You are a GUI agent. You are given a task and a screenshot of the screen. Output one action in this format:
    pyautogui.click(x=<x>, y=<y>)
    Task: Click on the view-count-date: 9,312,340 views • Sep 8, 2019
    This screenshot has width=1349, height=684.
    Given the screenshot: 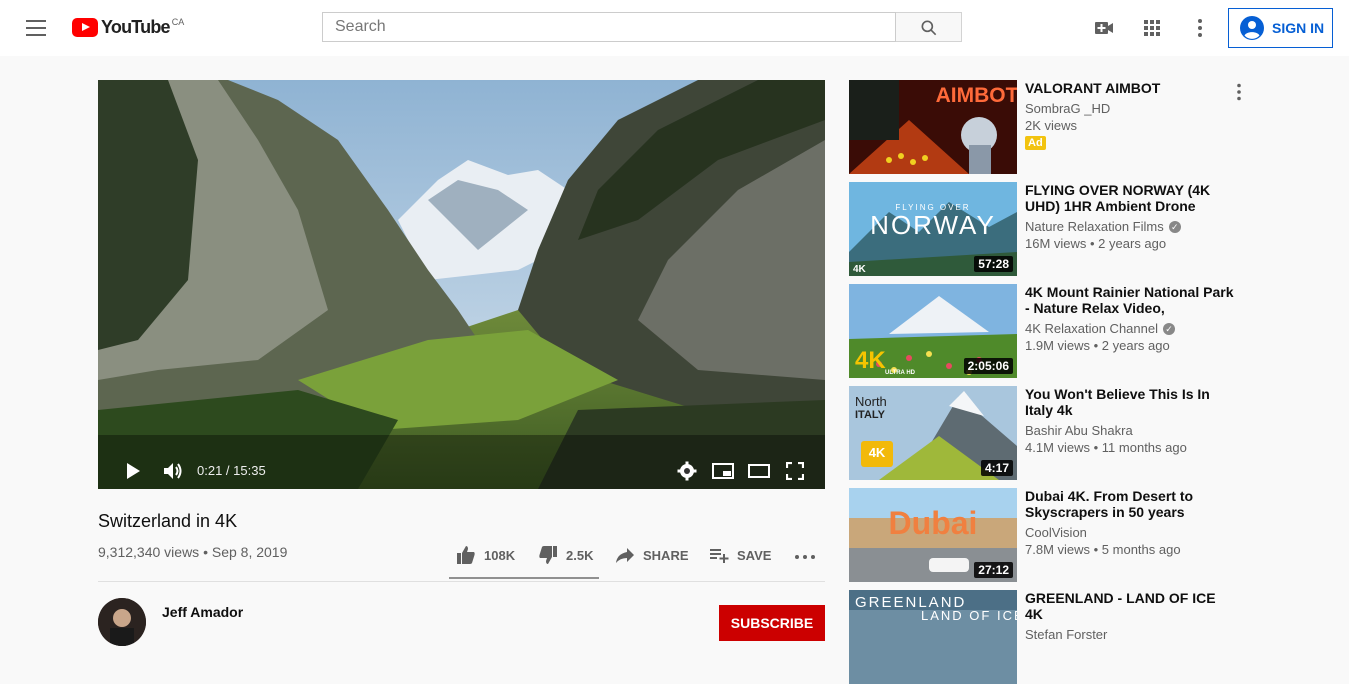 What is the action you would take?
    pyautogui.click(x=193, y=552)
    